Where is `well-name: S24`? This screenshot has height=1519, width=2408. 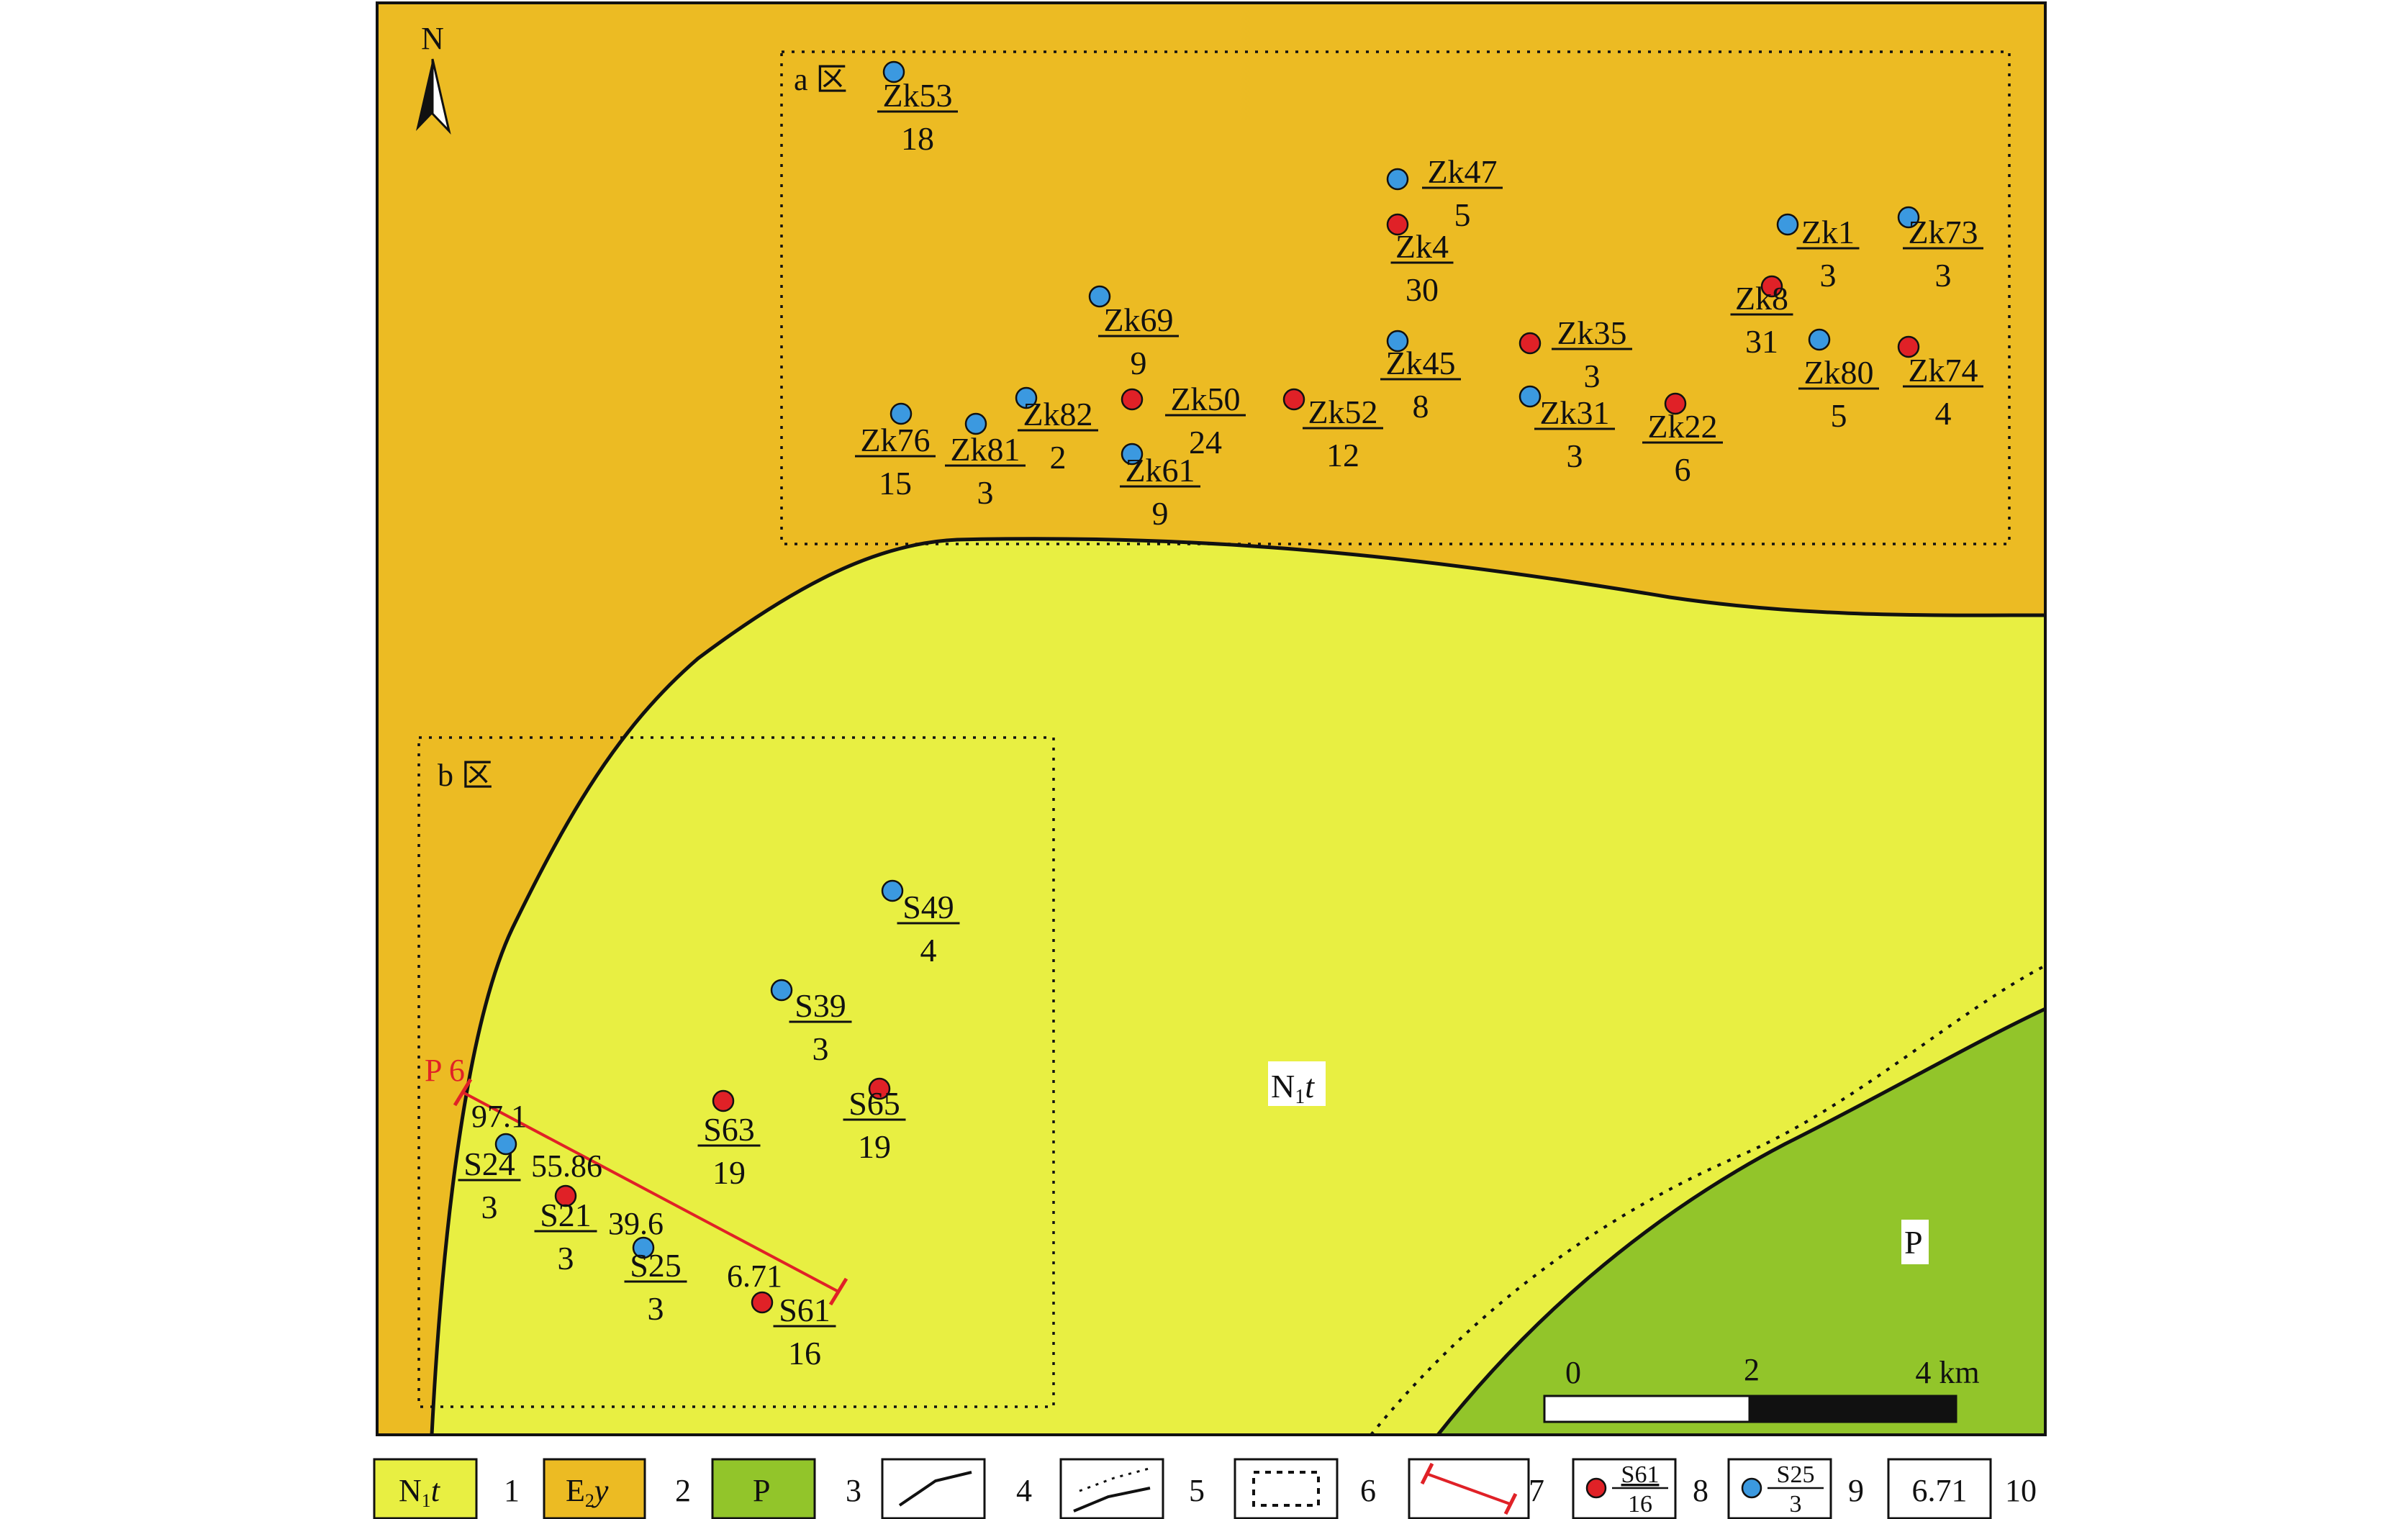
well-name: S24 is located at coordinates (489, 1164).